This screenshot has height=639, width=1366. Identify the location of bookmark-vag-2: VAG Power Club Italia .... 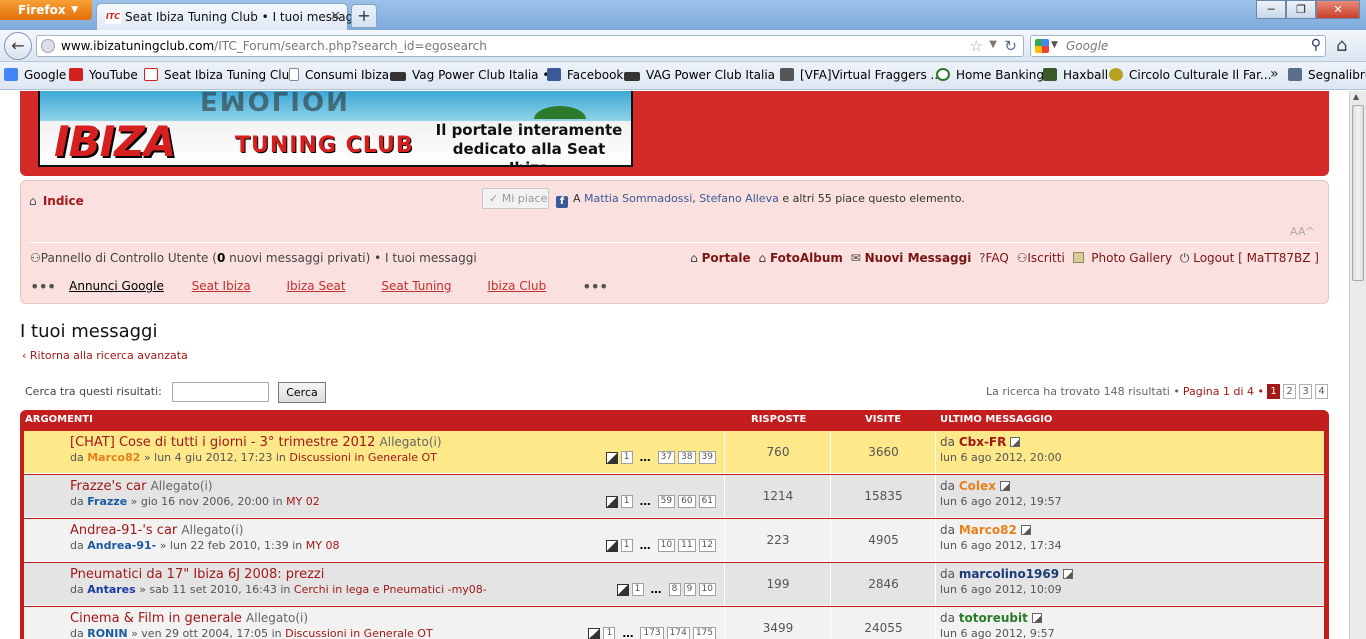
(707, 75).